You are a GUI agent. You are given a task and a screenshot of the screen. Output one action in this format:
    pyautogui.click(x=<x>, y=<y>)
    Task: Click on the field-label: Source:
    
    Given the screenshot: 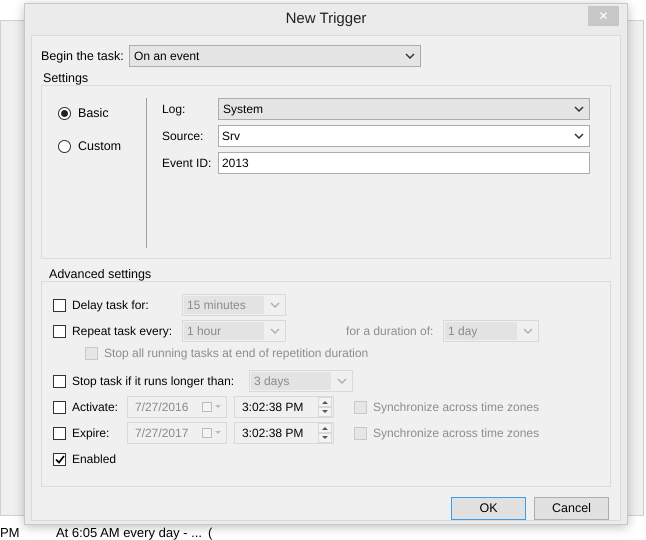 What is the action you would take?
    pyautogui.click(x=183, y=136)
    